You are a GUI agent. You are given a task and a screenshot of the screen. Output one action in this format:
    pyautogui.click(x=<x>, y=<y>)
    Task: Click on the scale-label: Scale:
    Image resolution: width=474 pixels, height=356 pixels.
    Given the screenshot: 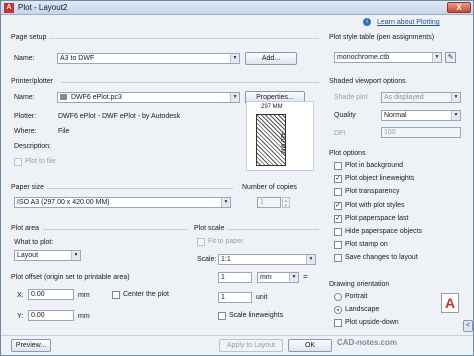 What is the action you would take?
    pyautogui.click(x=207, y=259)
    